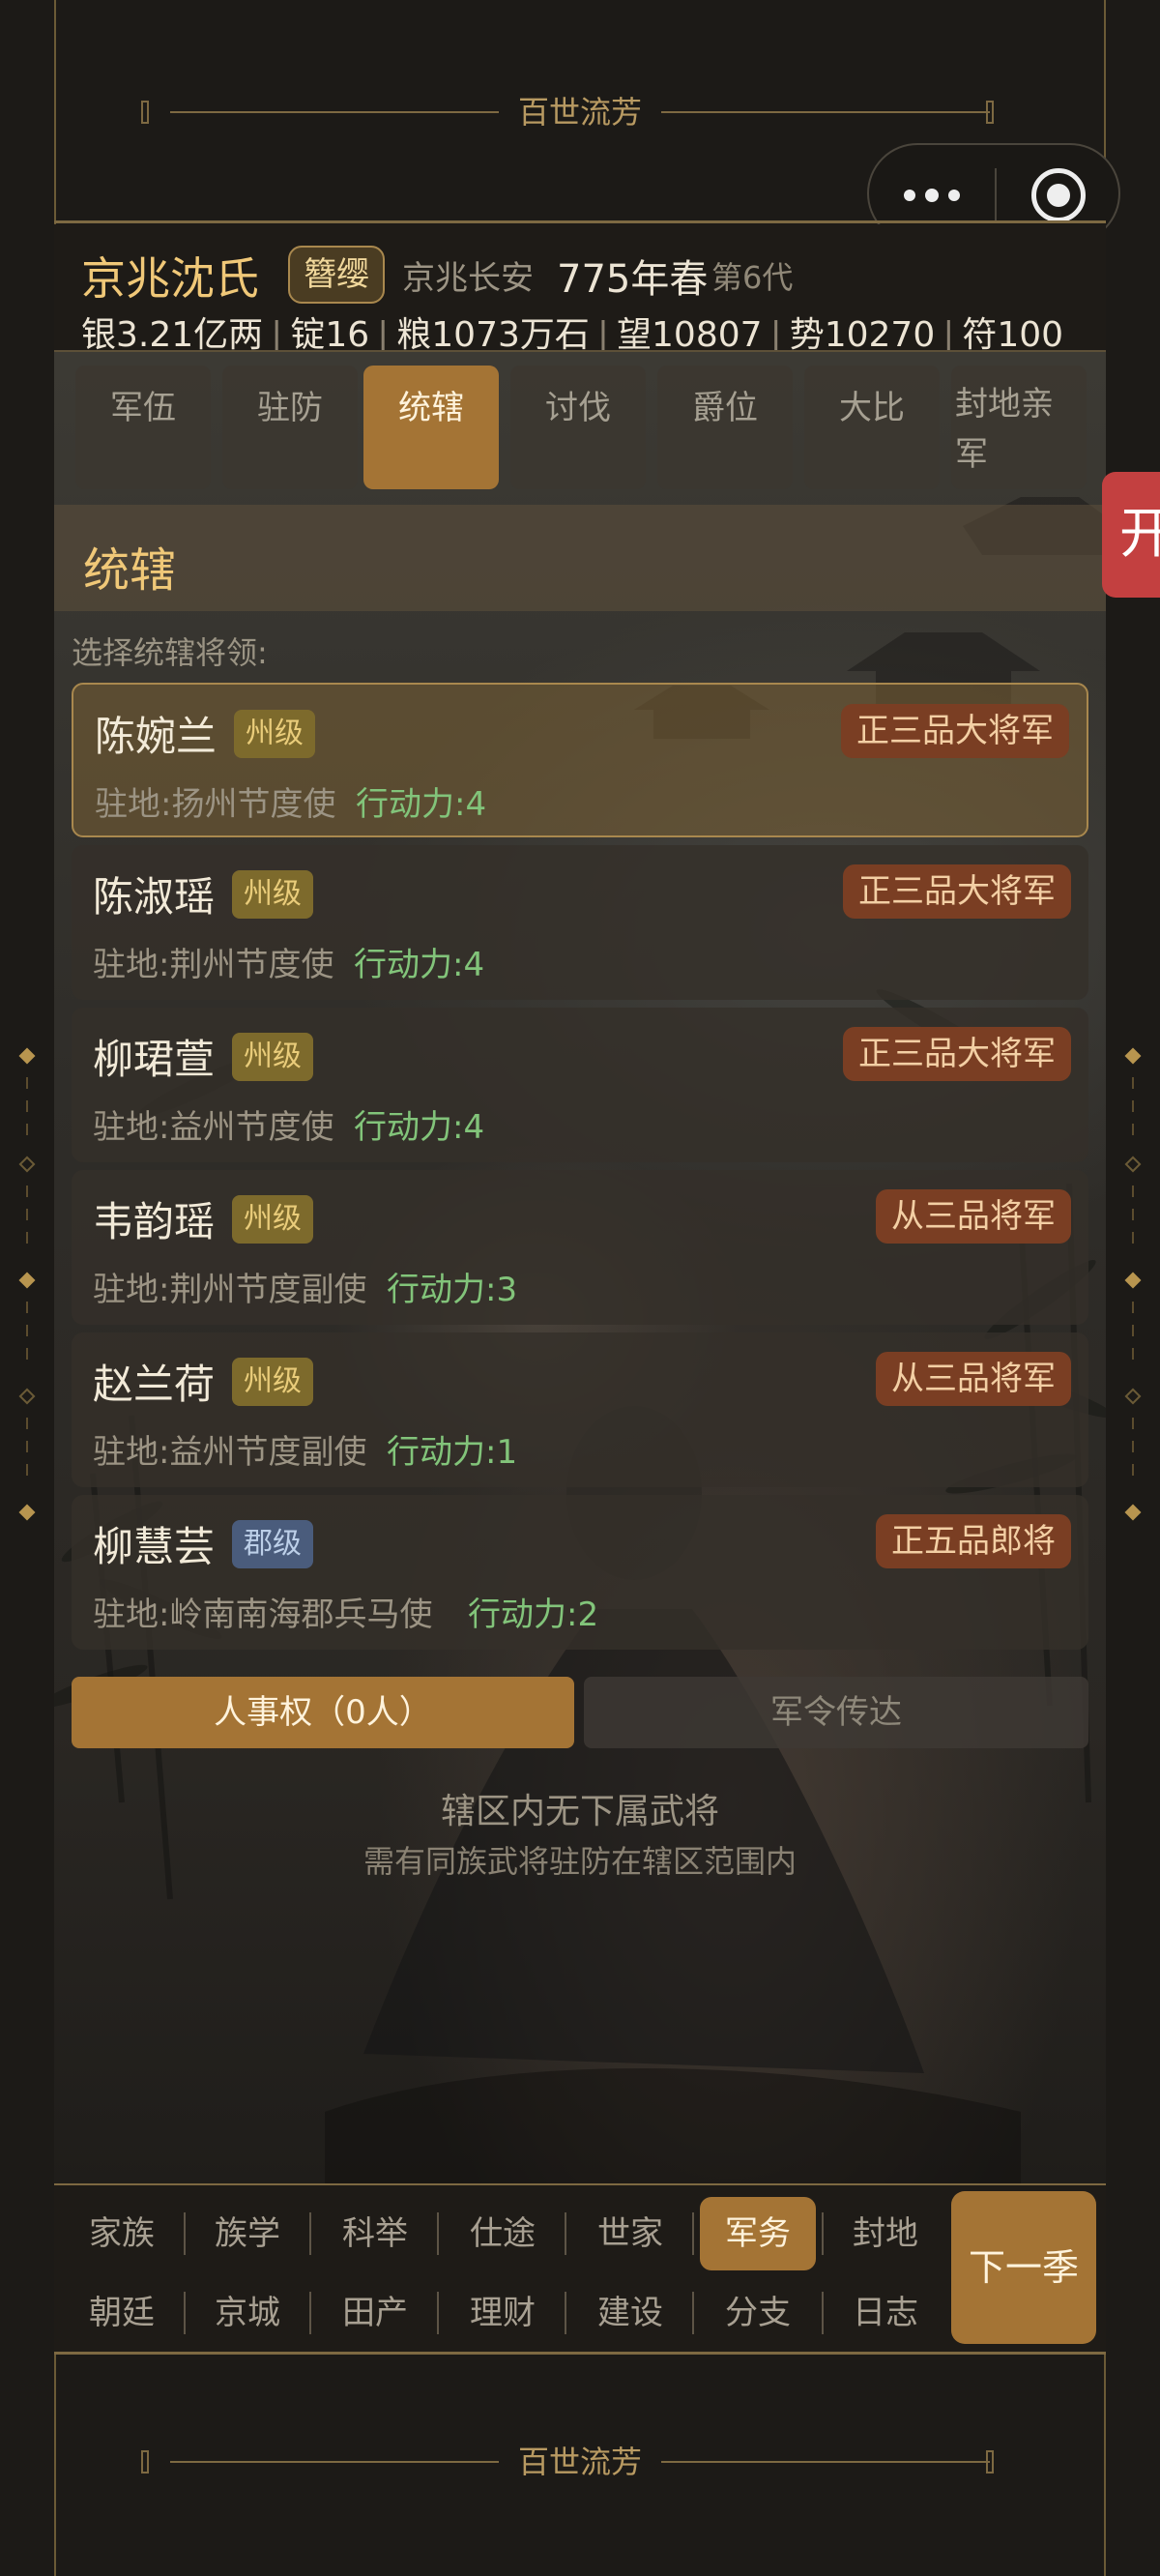 The image size is (1160, 2576). What do you see at coordinates (753, 277) in the screenshot?
I see `generation-label: 第6代` at bounding box center [753, 277].